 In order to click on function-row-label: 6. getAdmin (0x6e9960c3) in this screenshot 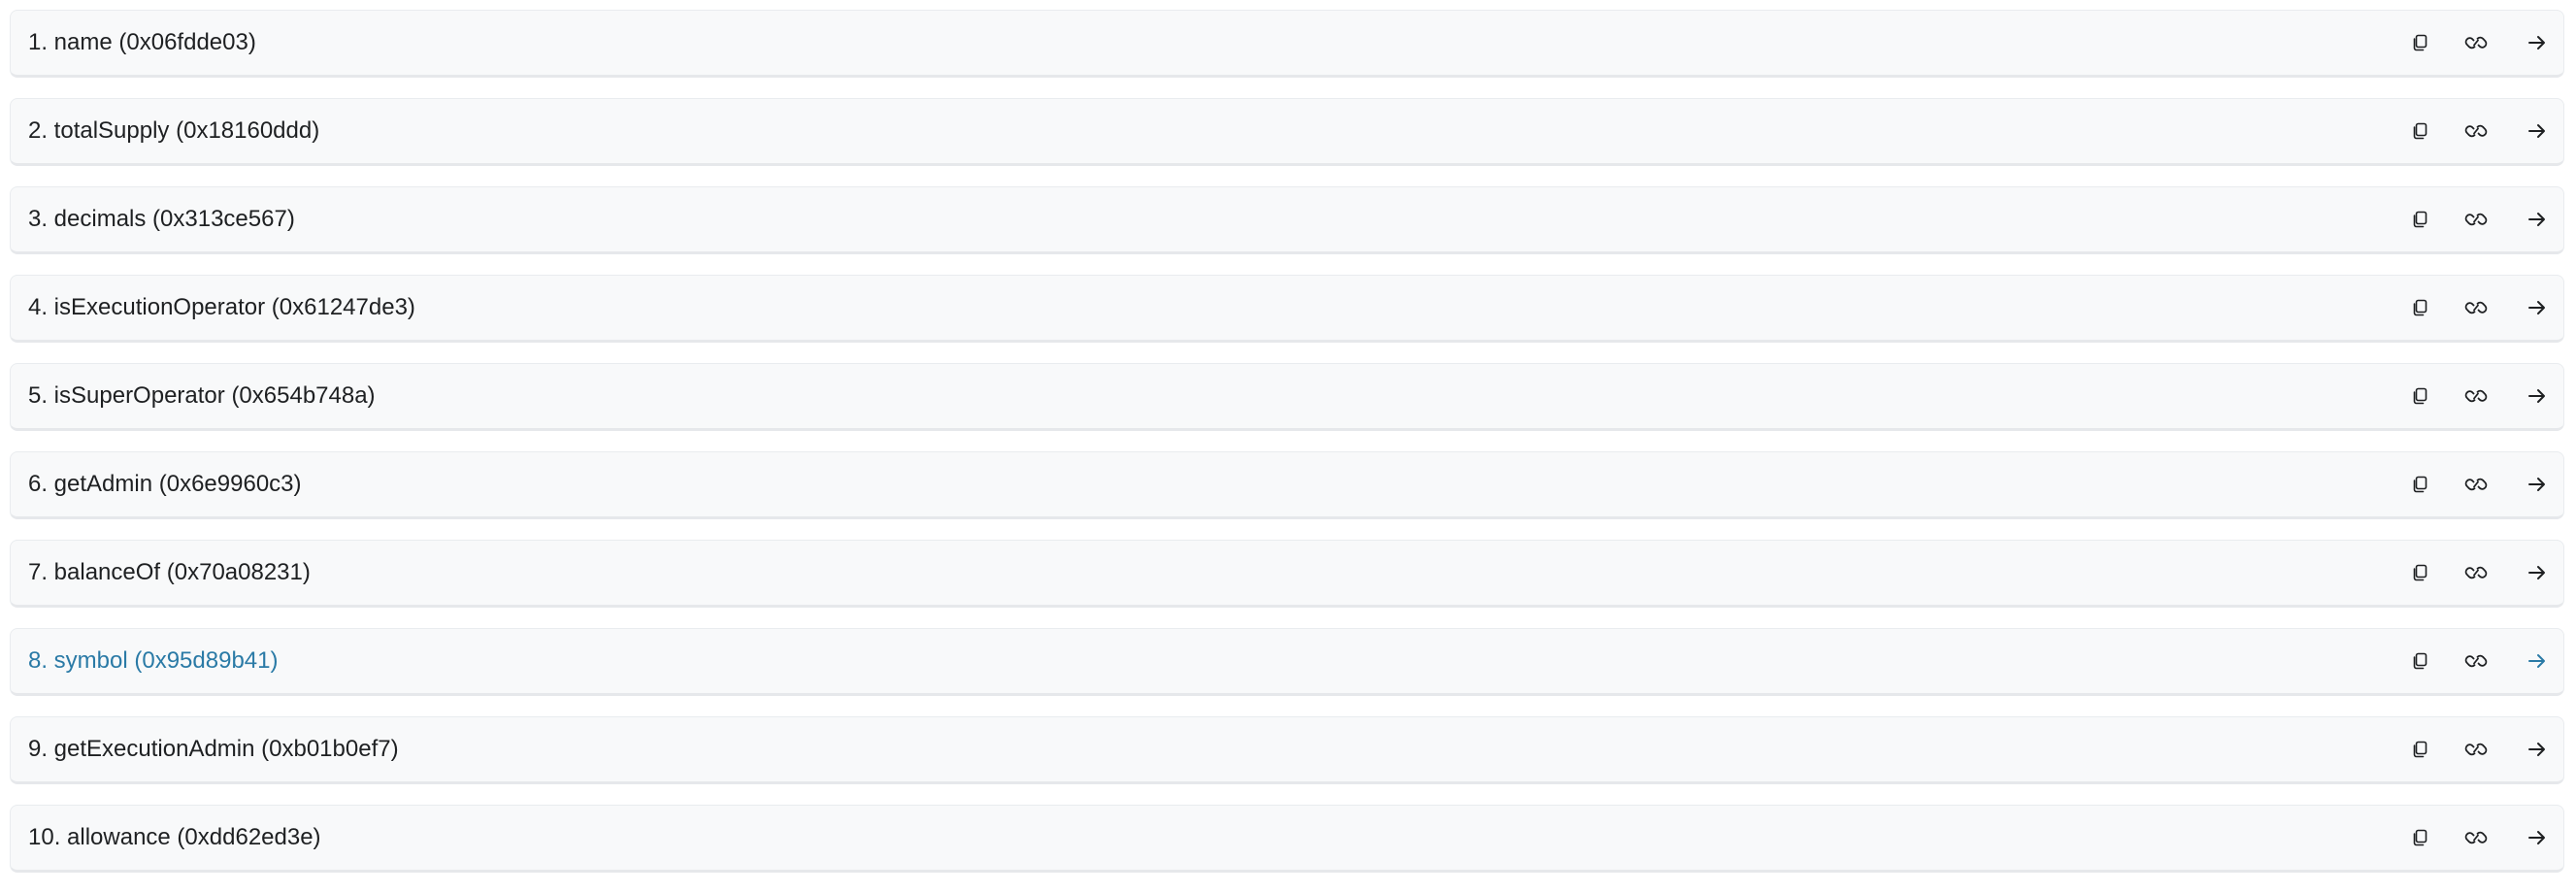, I will do `click(165, 484)`.